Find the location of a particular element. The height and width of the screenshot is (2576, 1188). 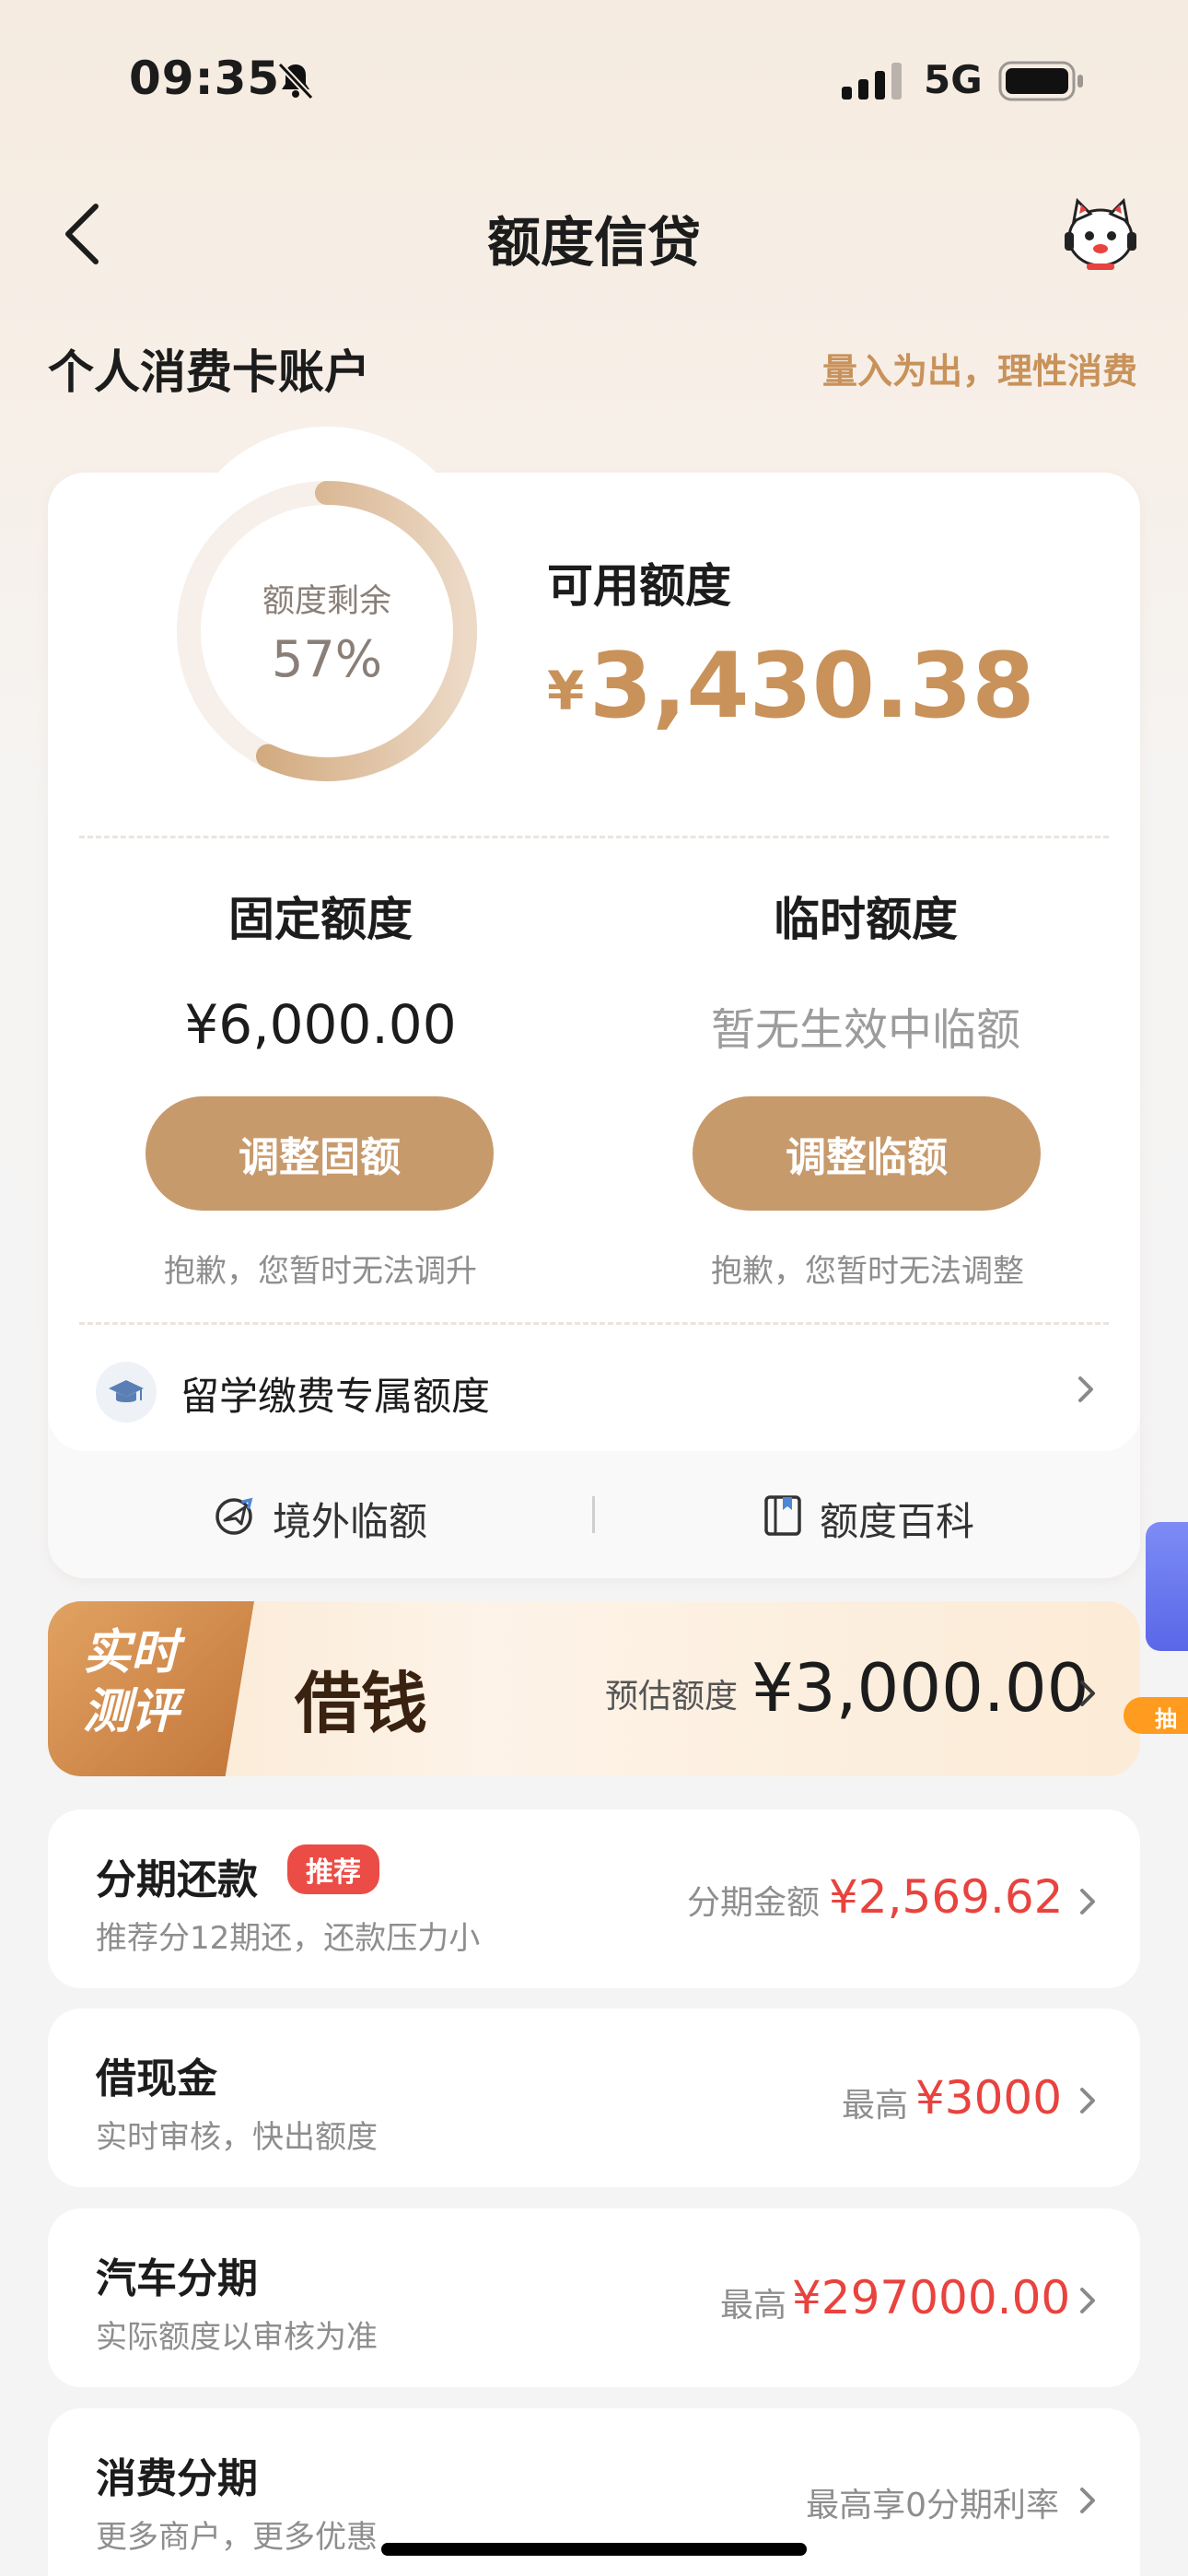

available-amount: 3,430.38 is located at coordinates (812, 686).